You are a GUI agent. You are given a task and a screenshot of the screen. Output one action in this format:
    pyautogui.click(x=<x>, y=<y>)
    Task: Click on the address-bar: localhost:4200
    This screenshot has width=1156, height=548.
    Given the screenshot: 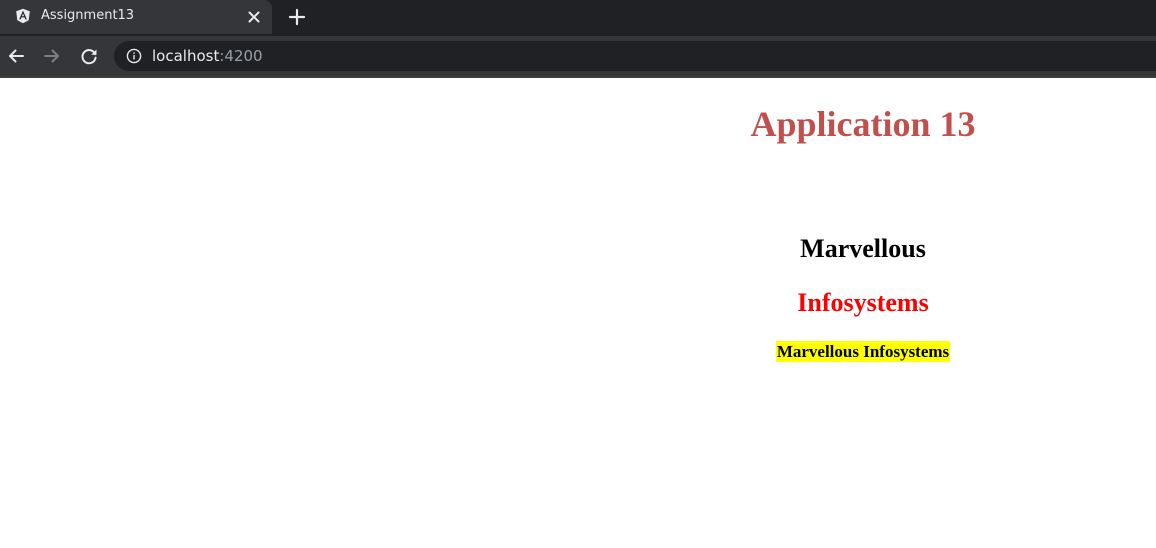 What is the action you would take?
    pyautogui.click(x=635, y=56)
    